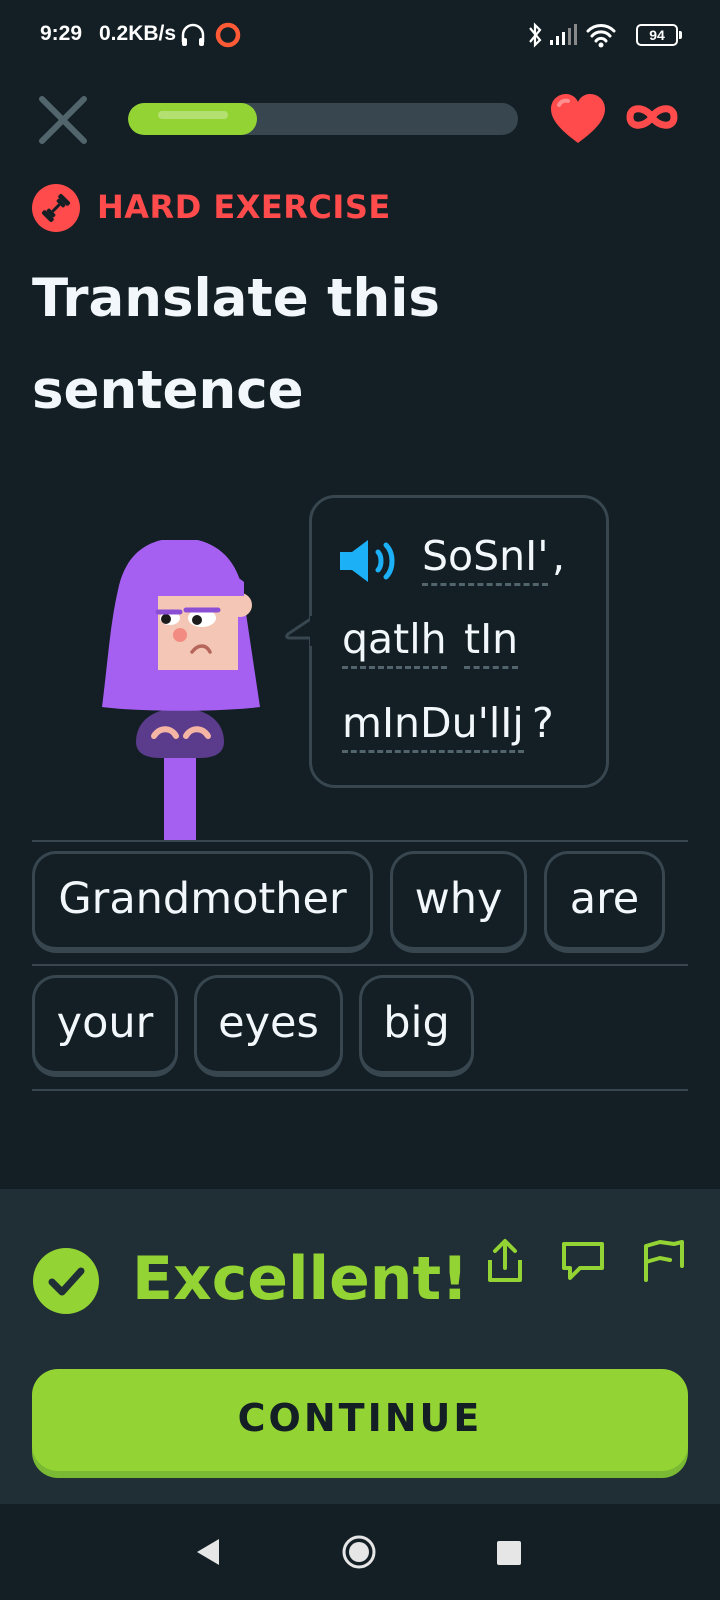 This screenshot has height=1600, width=720. What do you see at coordinates (138, 33) in the screenshot?
I see `status-network-speed: 0.2KB/s` at bounding box center [138, 33].